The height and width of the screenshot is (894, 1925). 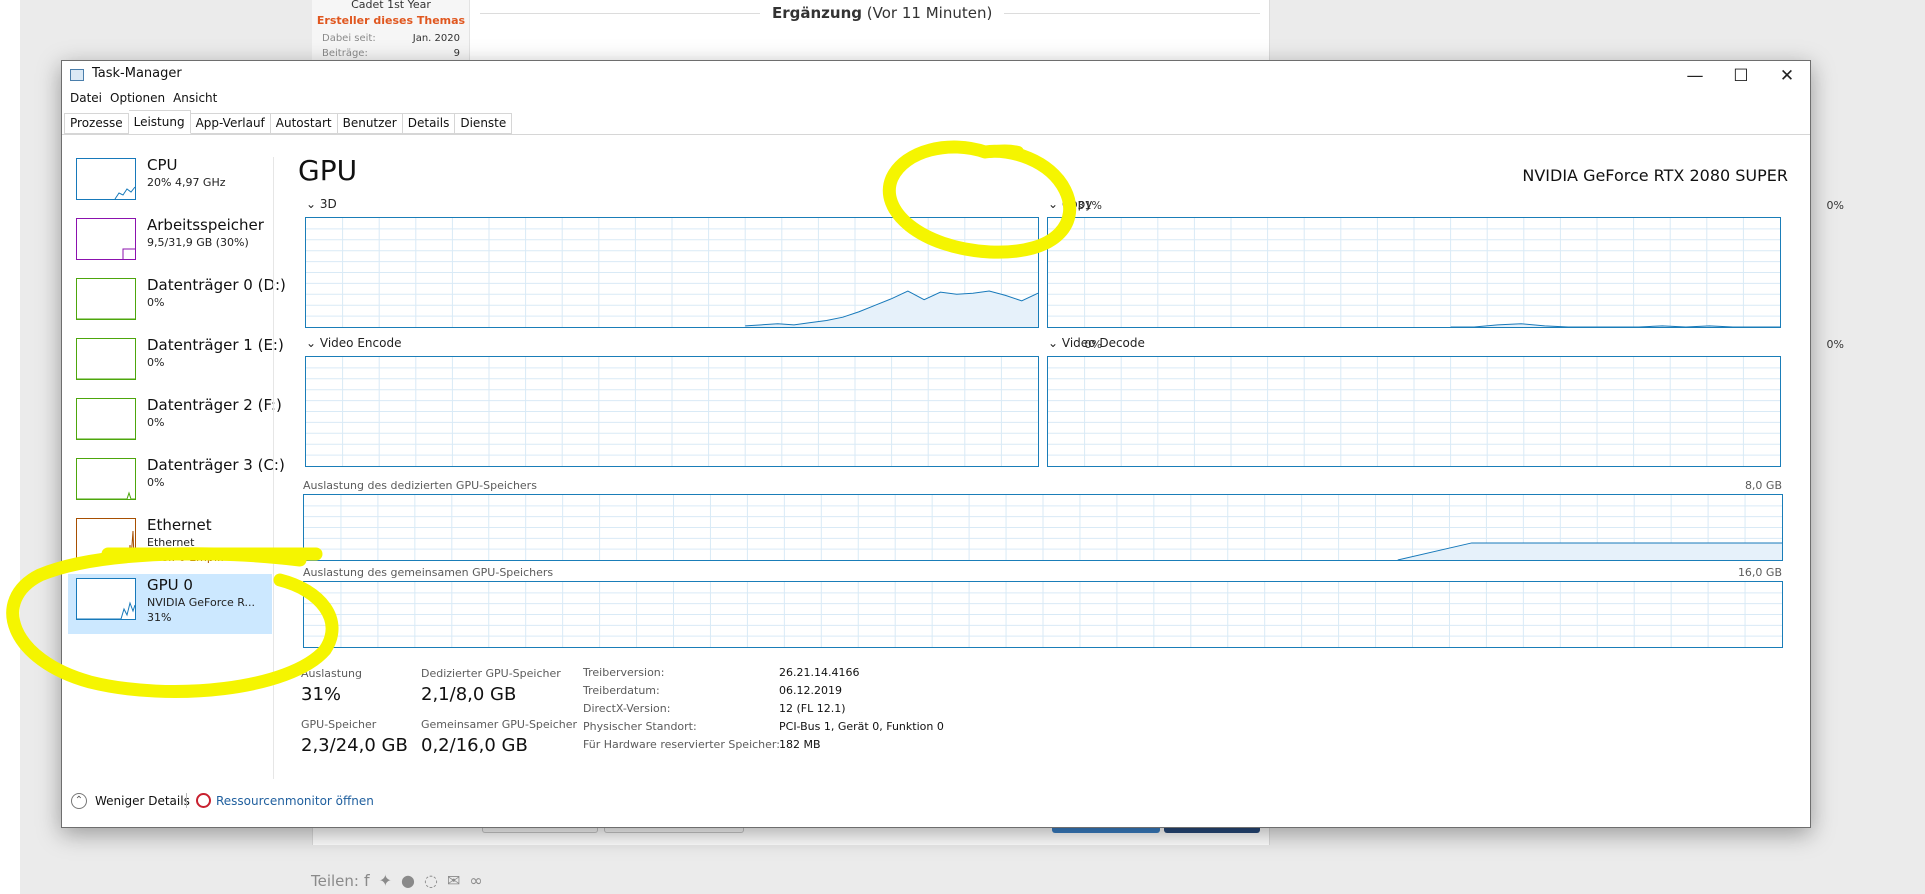 What do you see at coordinates (360, 343) in the screenshot?
I see `engine-name: Video Encode` at bounding box center [360, 343].